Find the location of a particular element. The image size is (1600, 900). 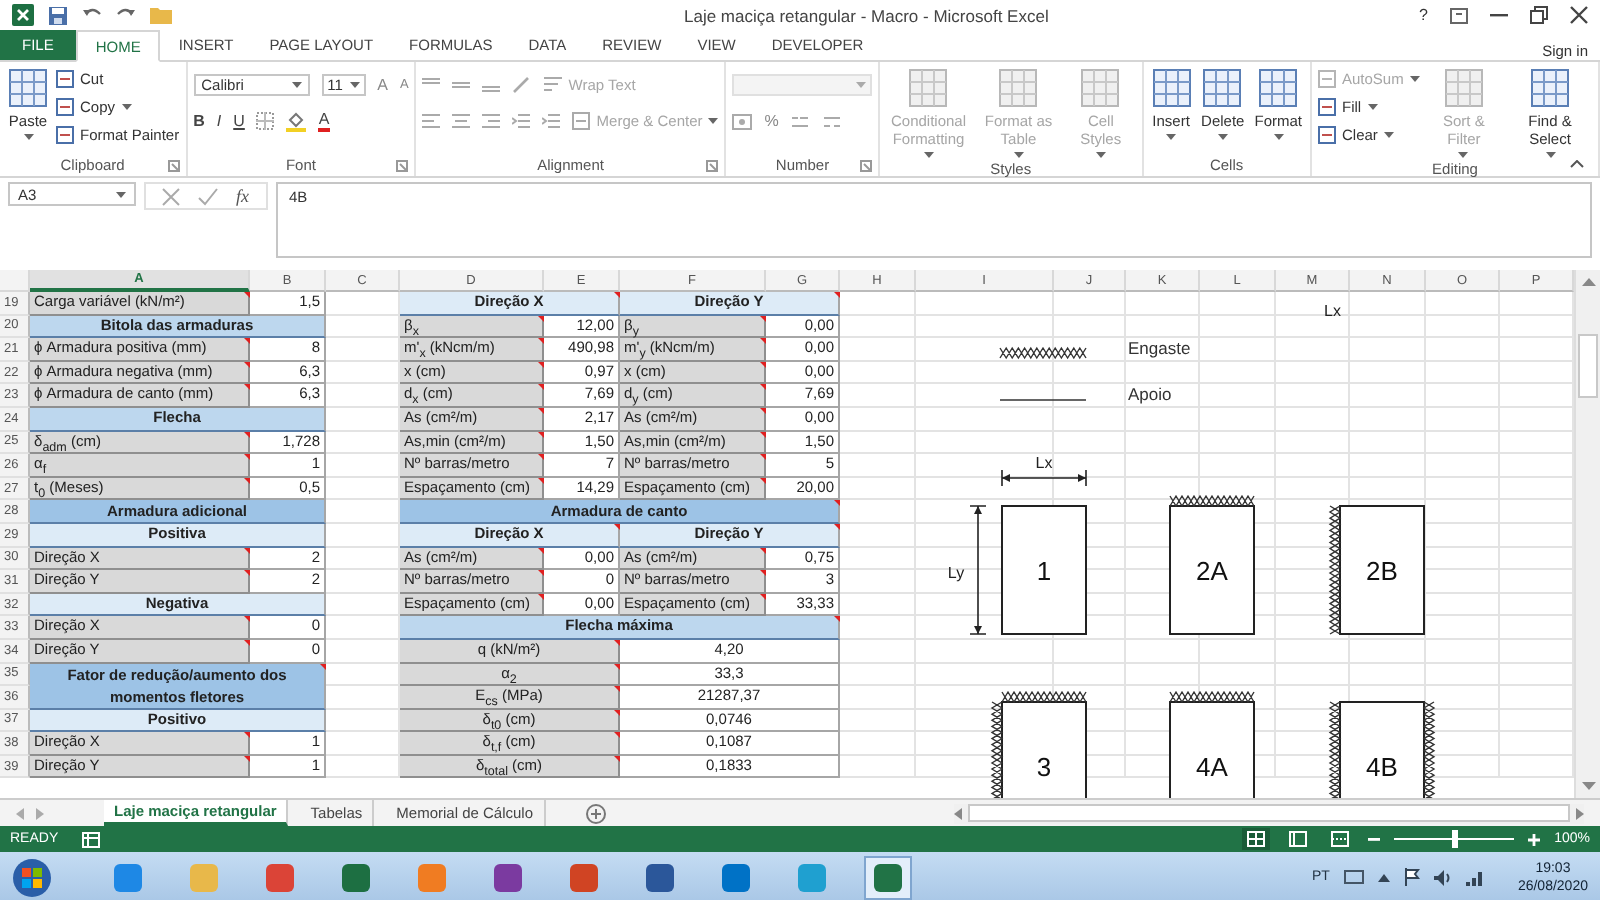

panel-label: 4A is located at coordinates (1212, 767).